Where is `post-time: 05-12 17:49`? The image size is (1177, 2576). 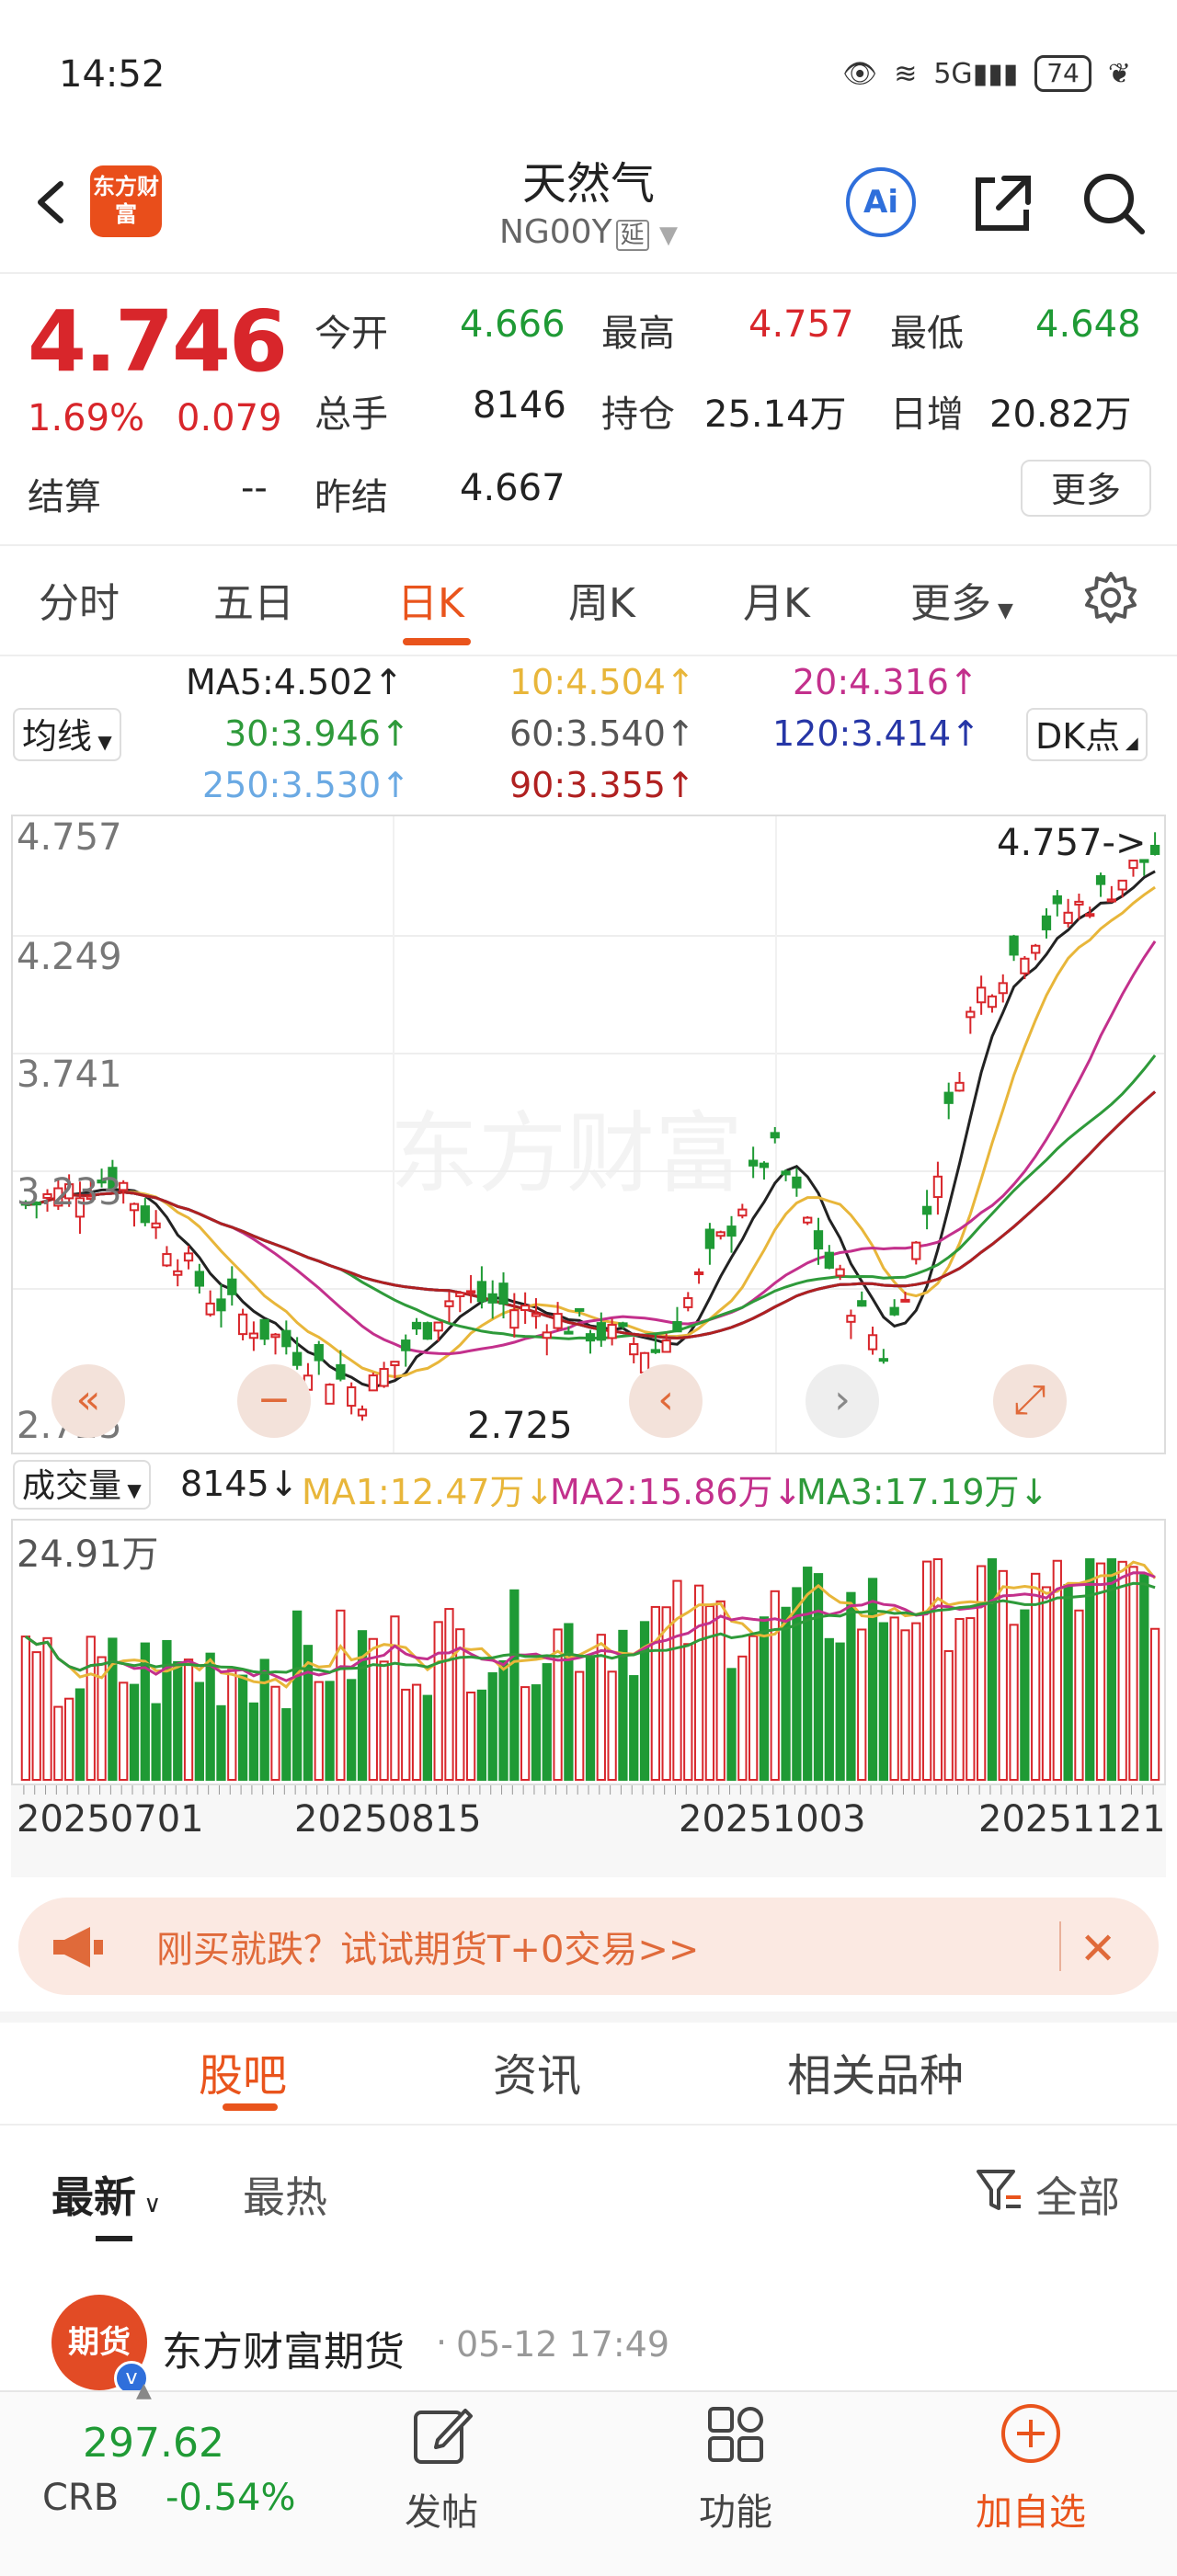 post-time: 05-12 17:49 is located at coordinates (563, 2344).